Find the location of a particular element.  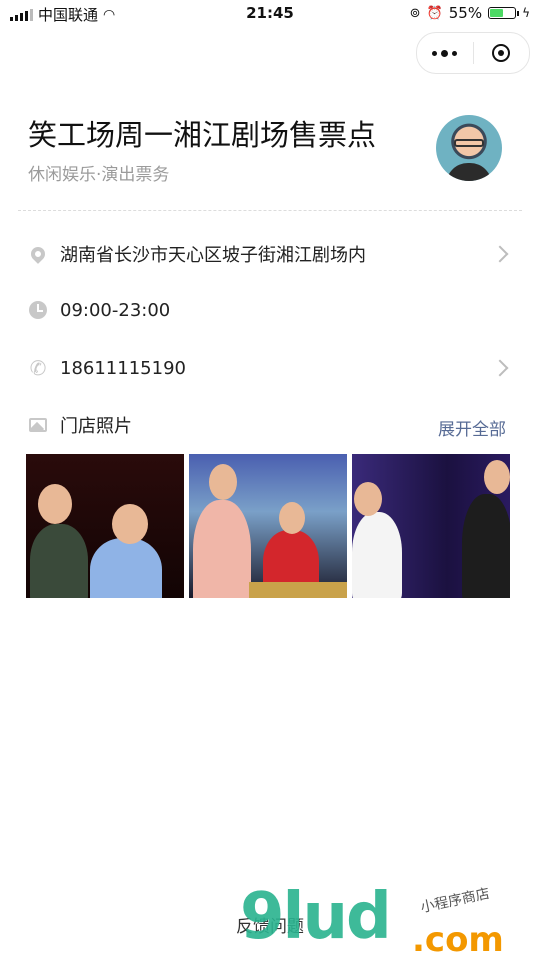

address-row: 湖南省长沙市天心区坡子街湘江剧场内 is located at coordinates (270, 254).